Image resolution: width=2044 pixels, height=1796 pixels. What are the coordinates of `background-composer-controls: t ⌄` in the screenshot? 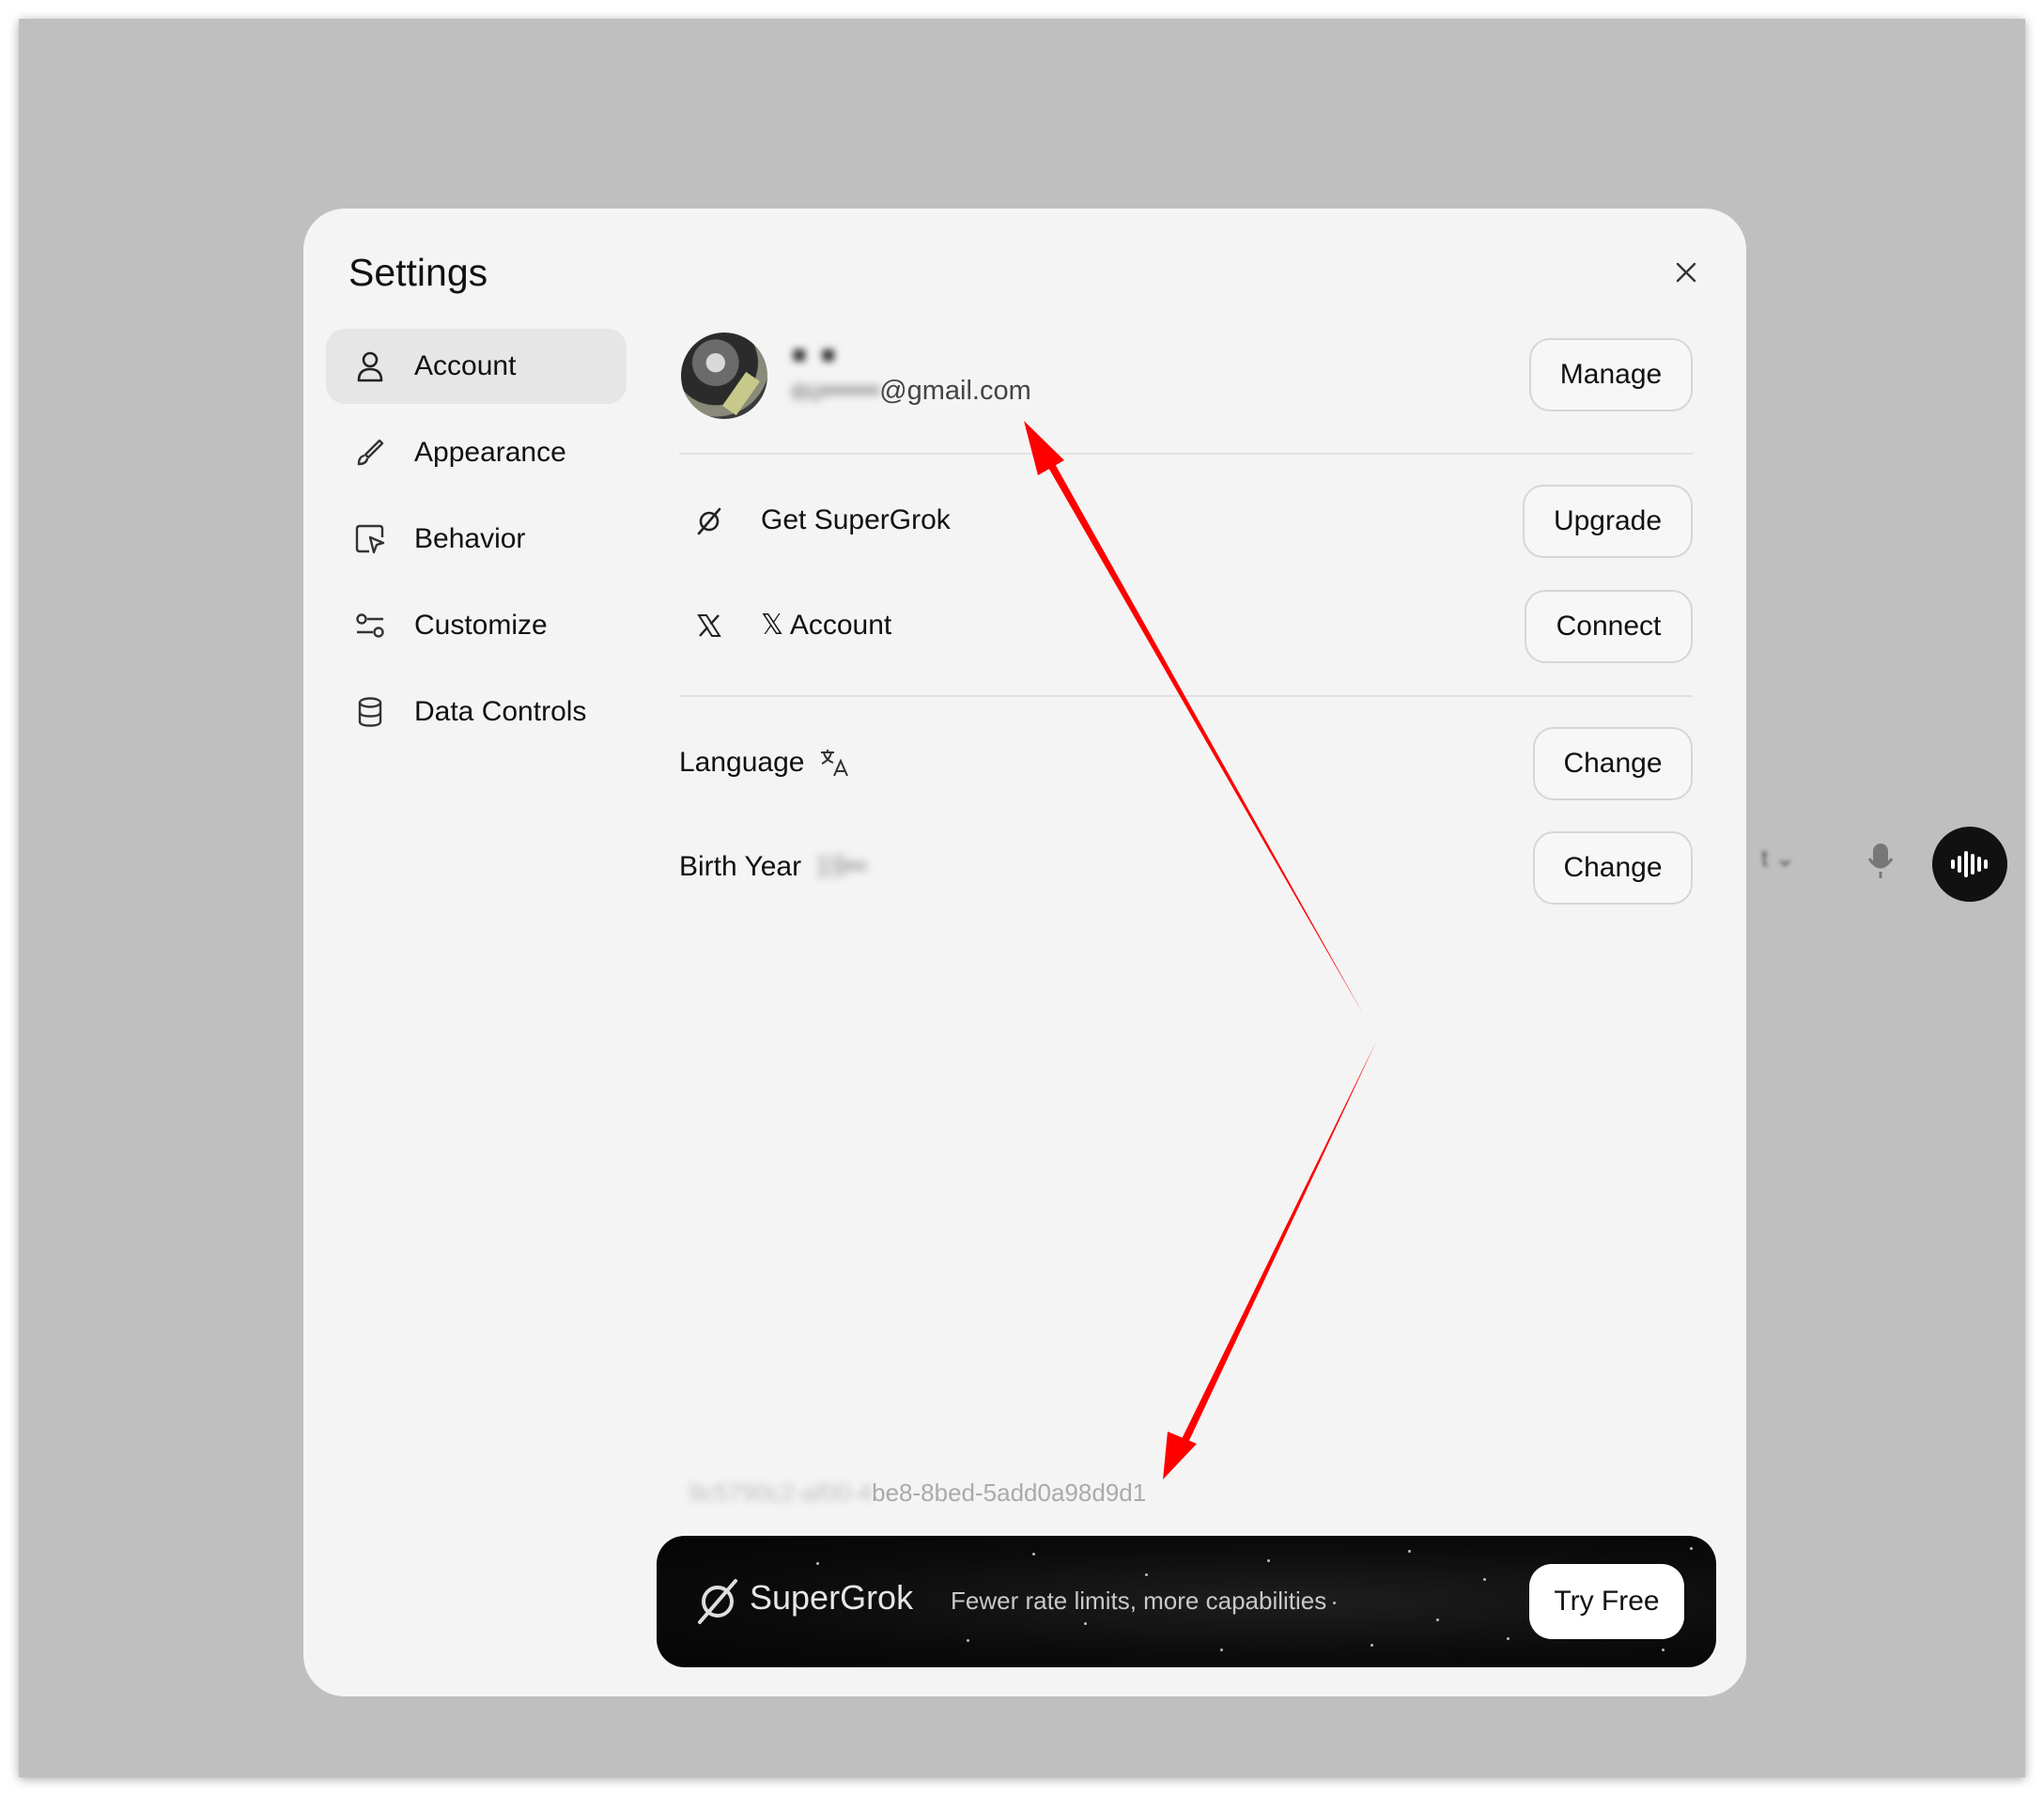 It's located at (1893, 864).